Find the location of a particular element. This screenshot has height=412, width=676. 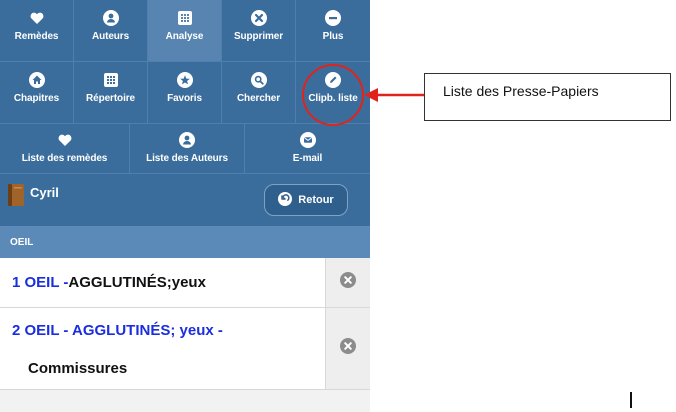

plus-label: Plus is located at coordinates (333, 36).